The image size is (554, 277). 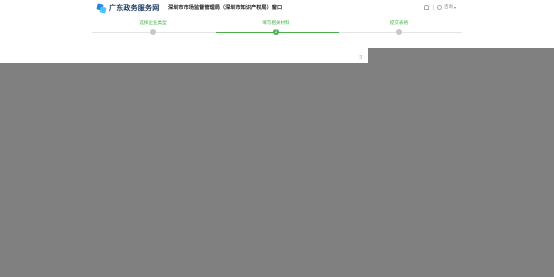 What do you see at coordinates (426, 7) in the screenshot?
I see `notification-bell-icon` at bounding box center [426, 7].